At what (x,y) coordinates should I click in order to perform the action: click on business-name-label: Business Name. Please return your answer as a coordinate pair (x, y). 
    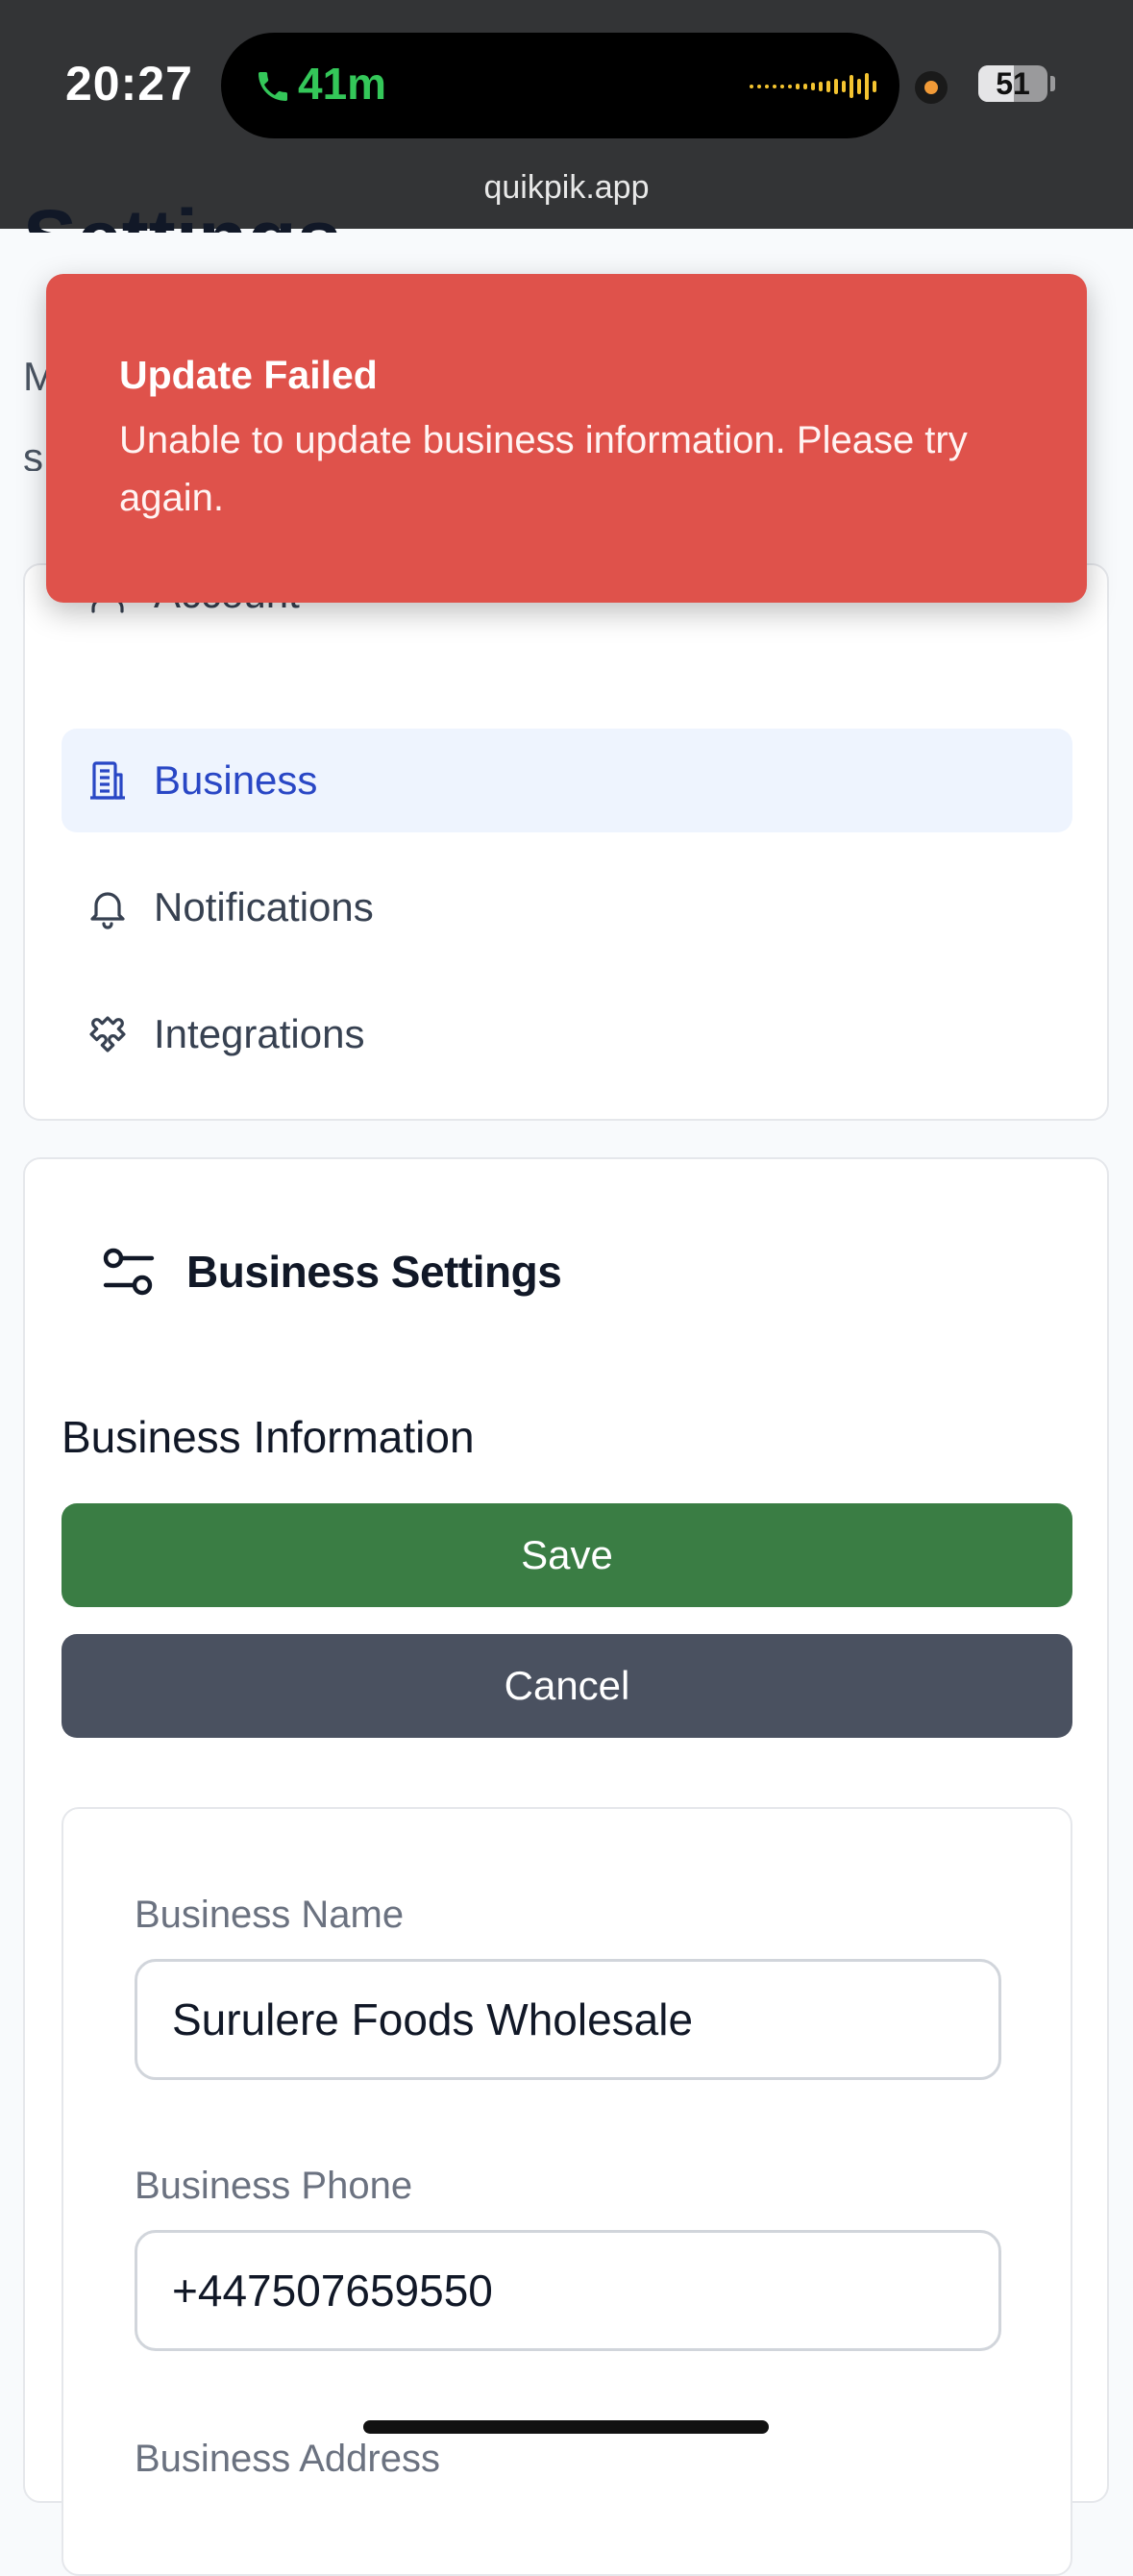
    Looking at the image, I should click on (270, 1915).